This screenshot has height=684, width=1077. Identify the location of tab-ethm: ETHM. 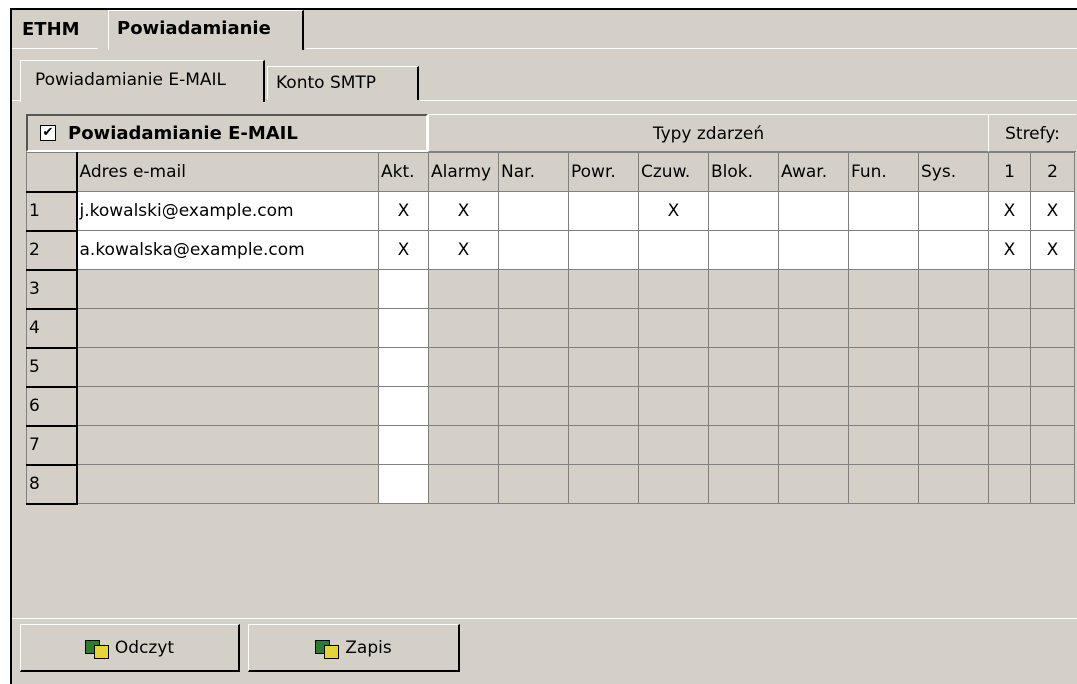
(58, 30).